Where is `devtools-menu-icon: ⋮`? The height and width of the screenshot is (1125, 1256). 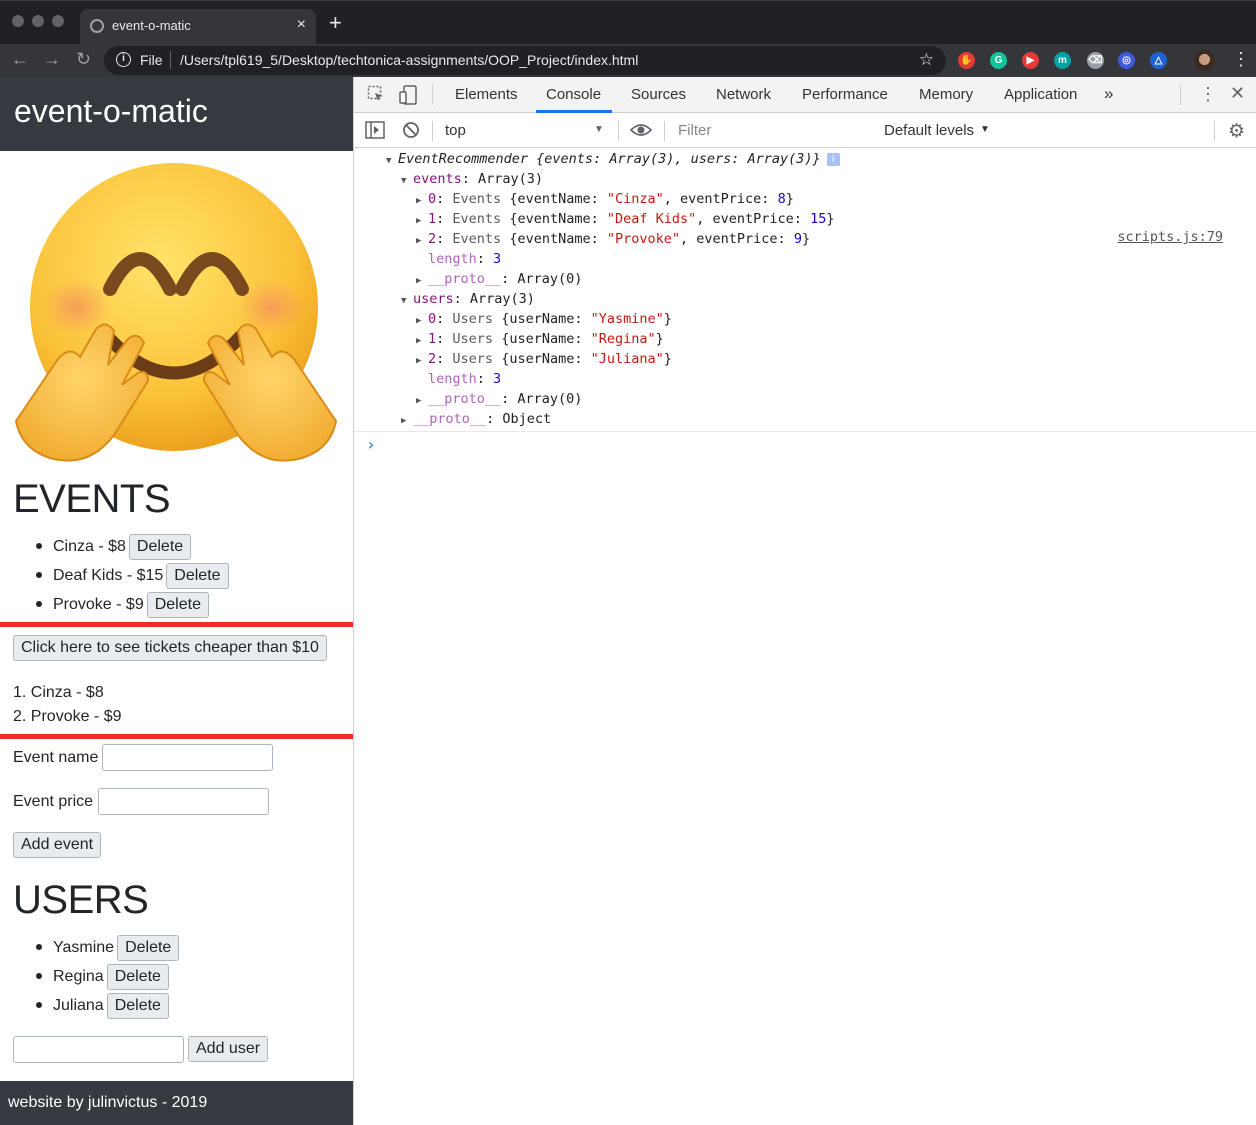
devtools-menu-icon: ⋮ is located at coordinates (1208, 94).